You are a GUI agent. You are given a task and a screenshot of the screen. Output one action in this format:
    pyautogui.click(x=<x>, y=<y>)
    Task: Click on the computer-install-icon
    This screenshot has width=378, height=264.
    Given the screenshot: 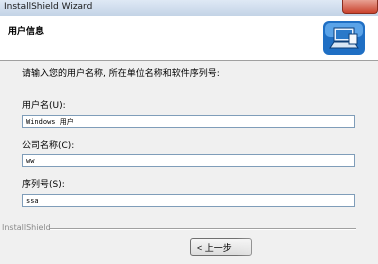 What is the action you would take?
    pyautogui.click(x=344, y=38)
    